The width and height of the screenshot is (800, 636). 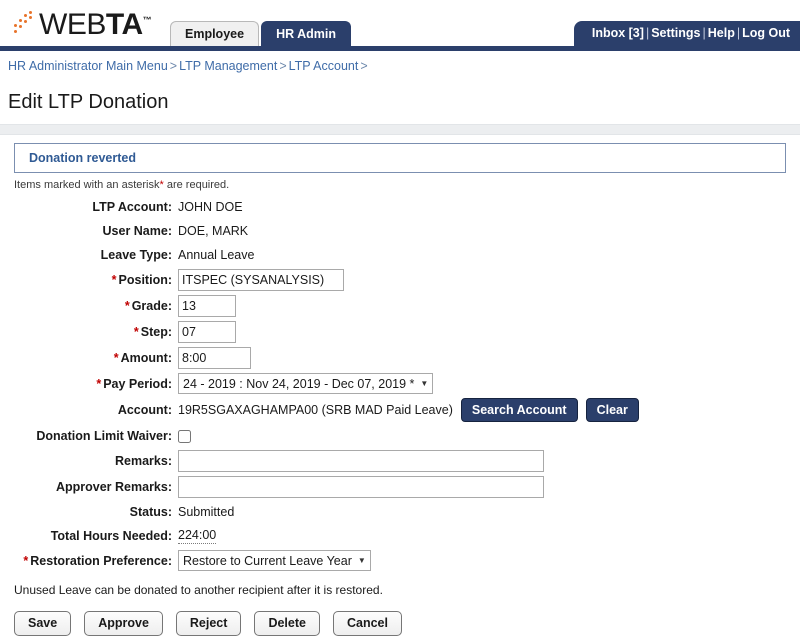 I want to click on label-step-text: Step:, so click(x=156, y=332).